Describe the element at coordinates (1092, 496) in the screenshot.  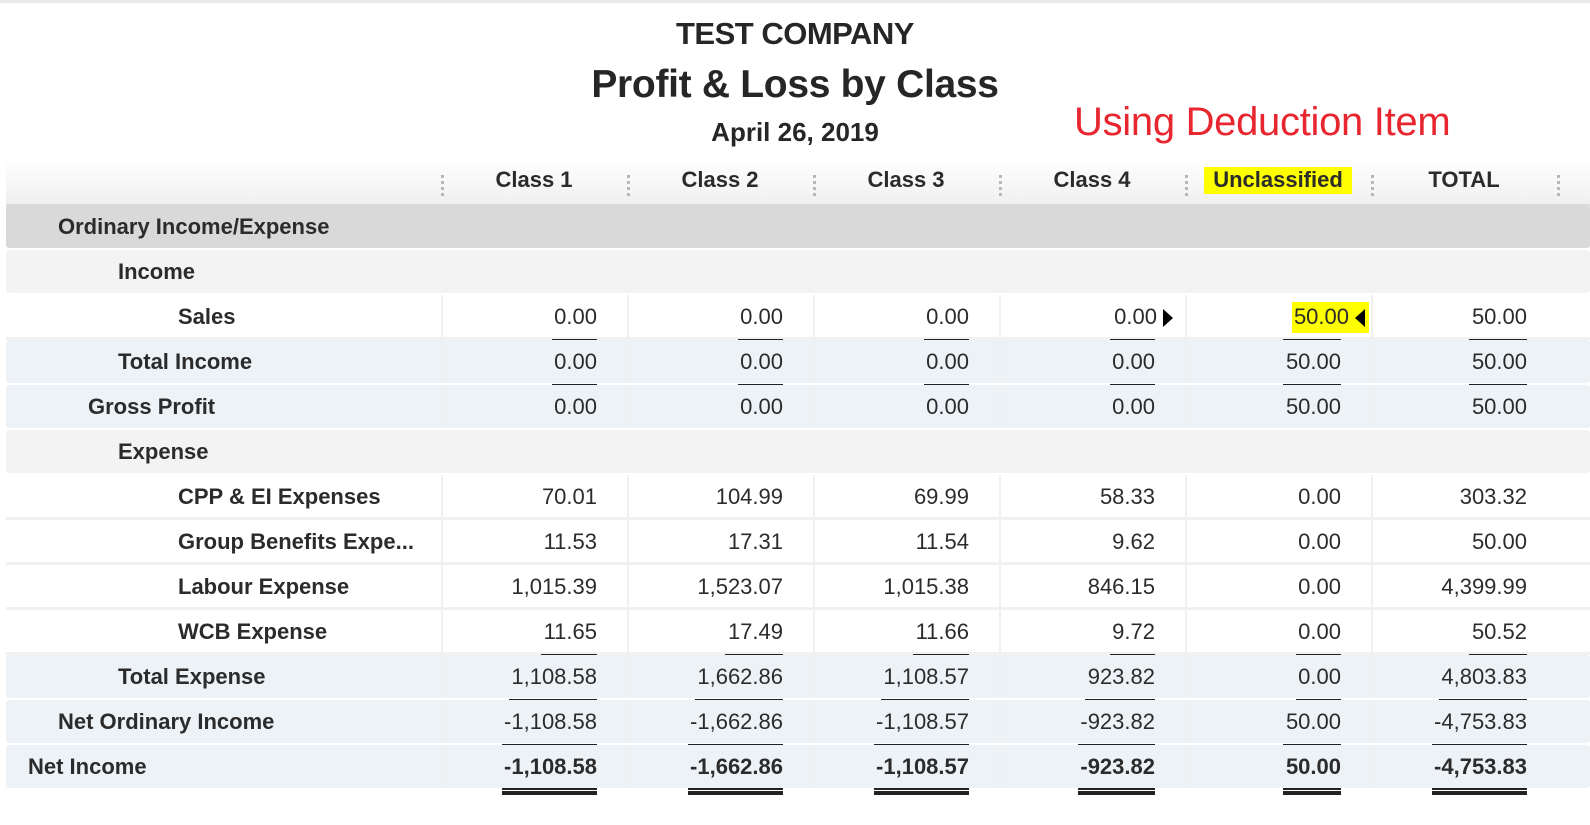
I see `cell-class-4: 58.33` at that location.